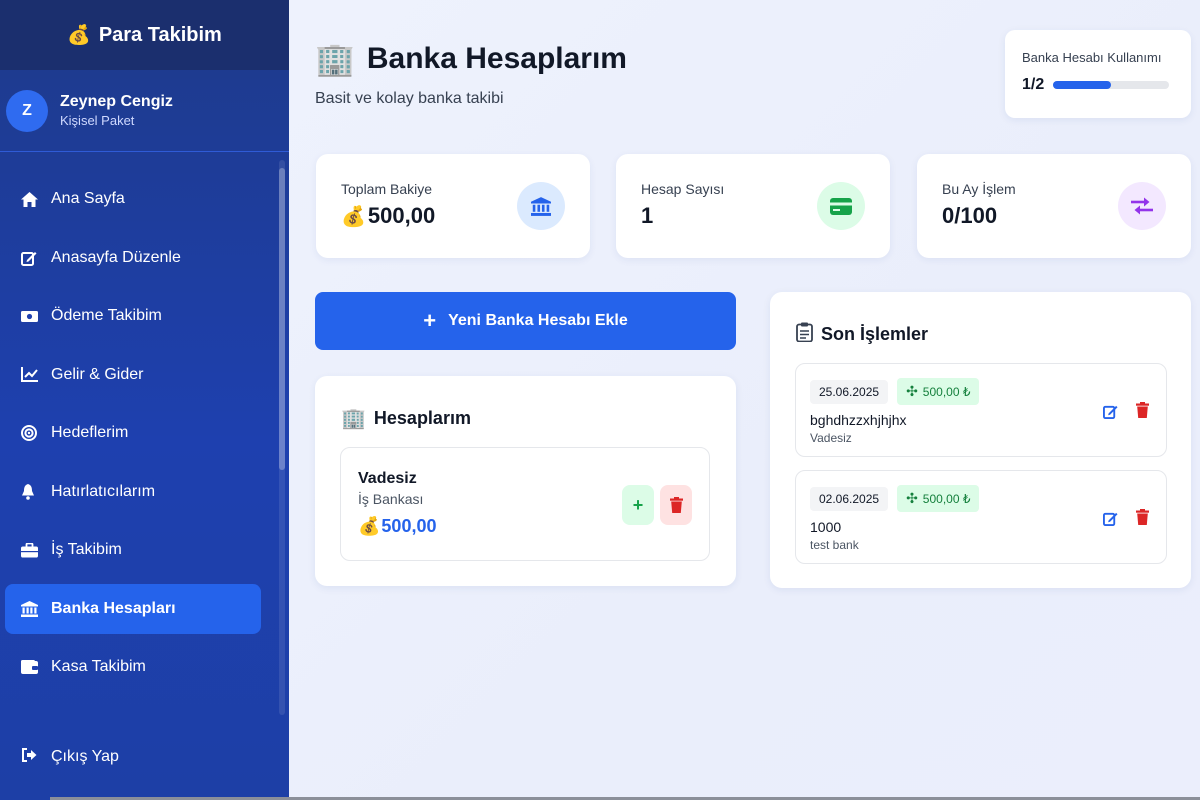 The image size is (1200, 800). I want to click on sidebar-item-odeme-takibim: Ödeme Takibim, so click(133, 316).